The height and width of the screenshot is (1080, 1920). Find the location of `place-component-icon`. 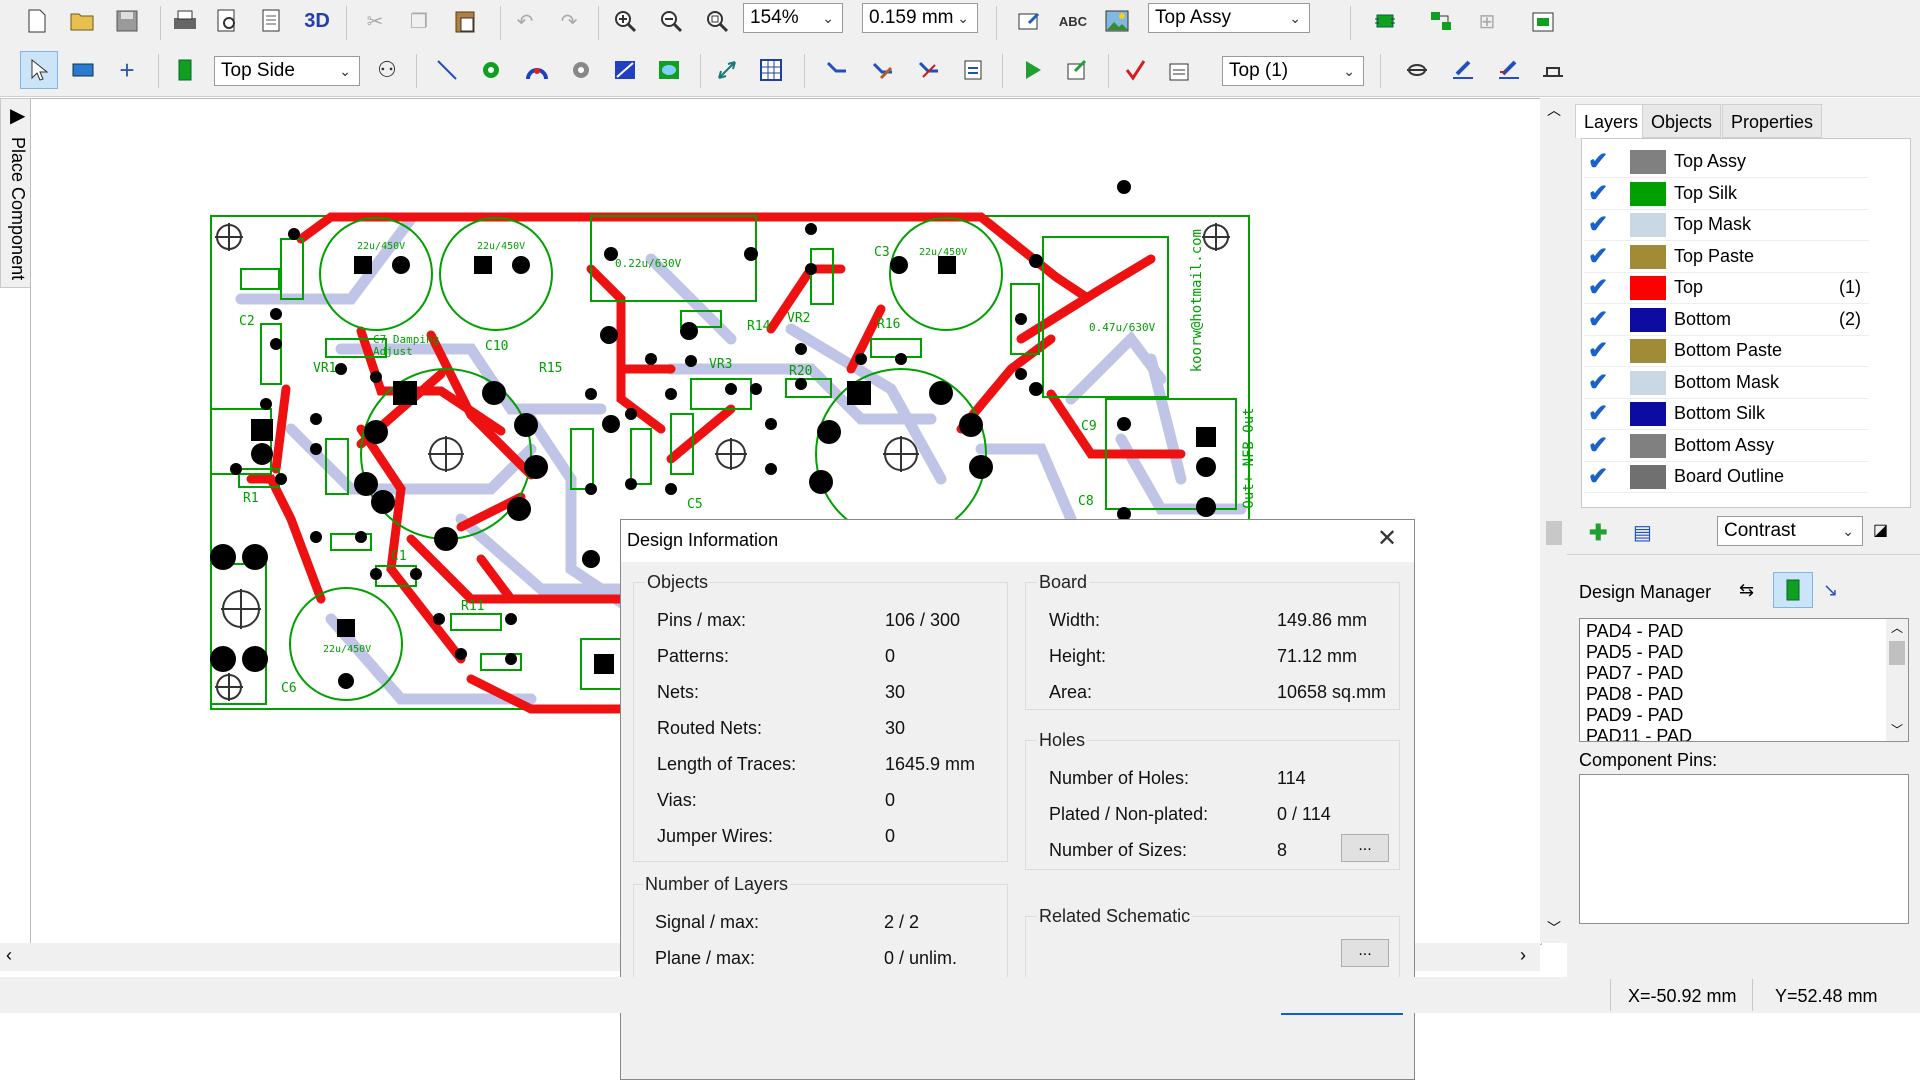

place-component-icon is located at coordinates (185, 70).